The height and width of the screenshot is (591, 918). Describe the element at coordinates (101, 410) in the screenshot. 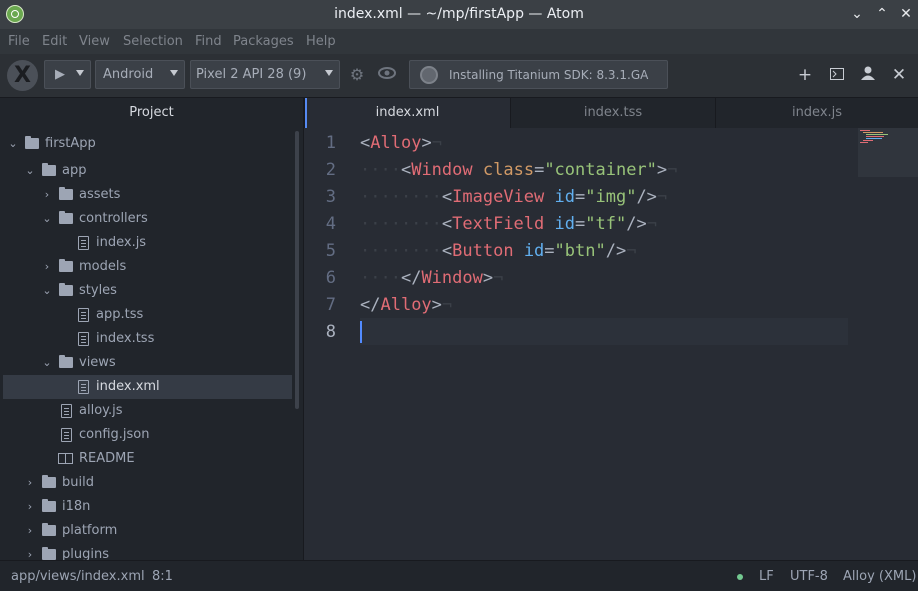

I see `tree-item-label: alloy.js` at that location.